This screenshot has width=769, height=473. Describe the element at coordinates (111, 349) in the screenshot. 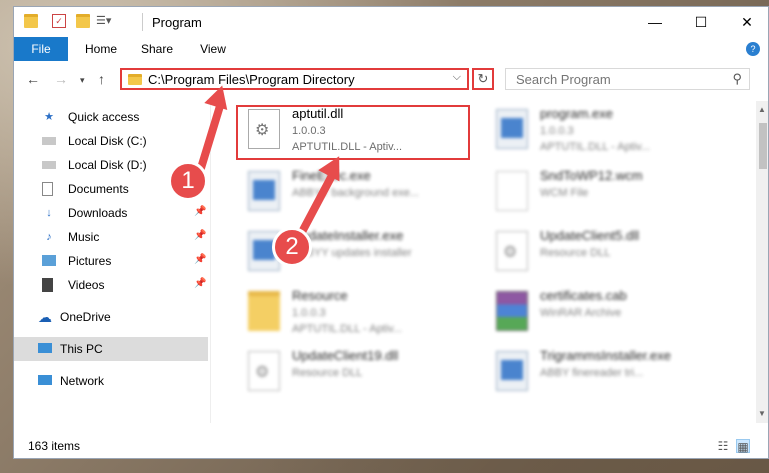

I see `sidebar-item-this-pc: This PC` at that location.